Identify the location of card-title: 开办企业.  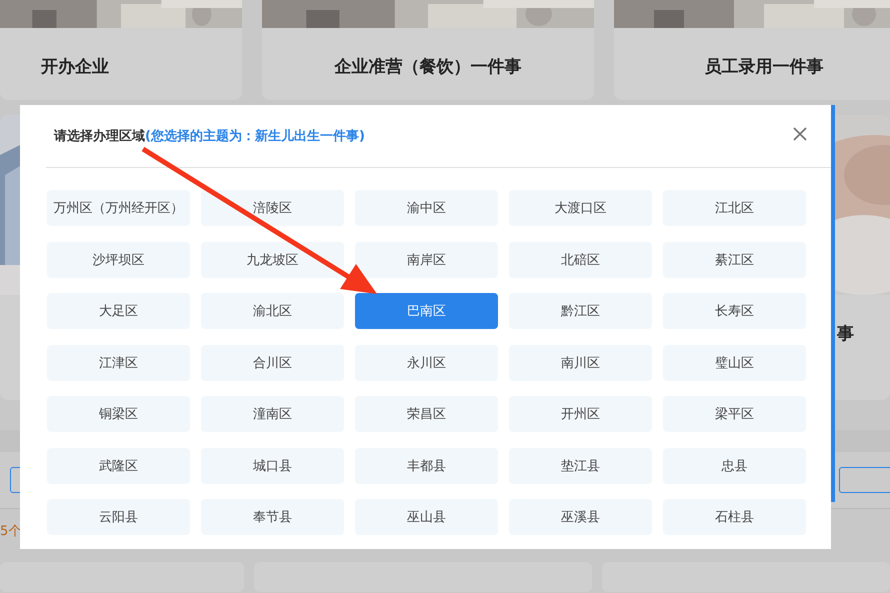
(75, 67).